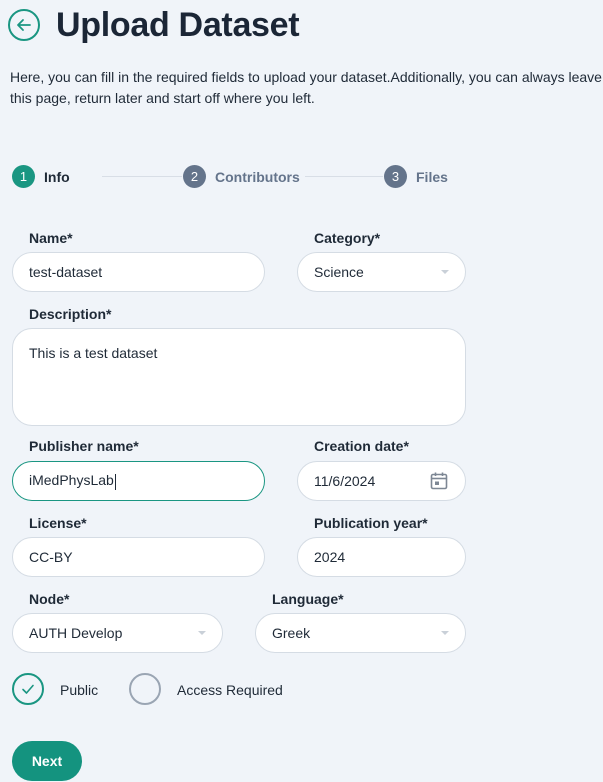  What do you see at coordinates (145, 689) in the screenshot?
I see `access-required-radio` at bounding box center [145, 689].